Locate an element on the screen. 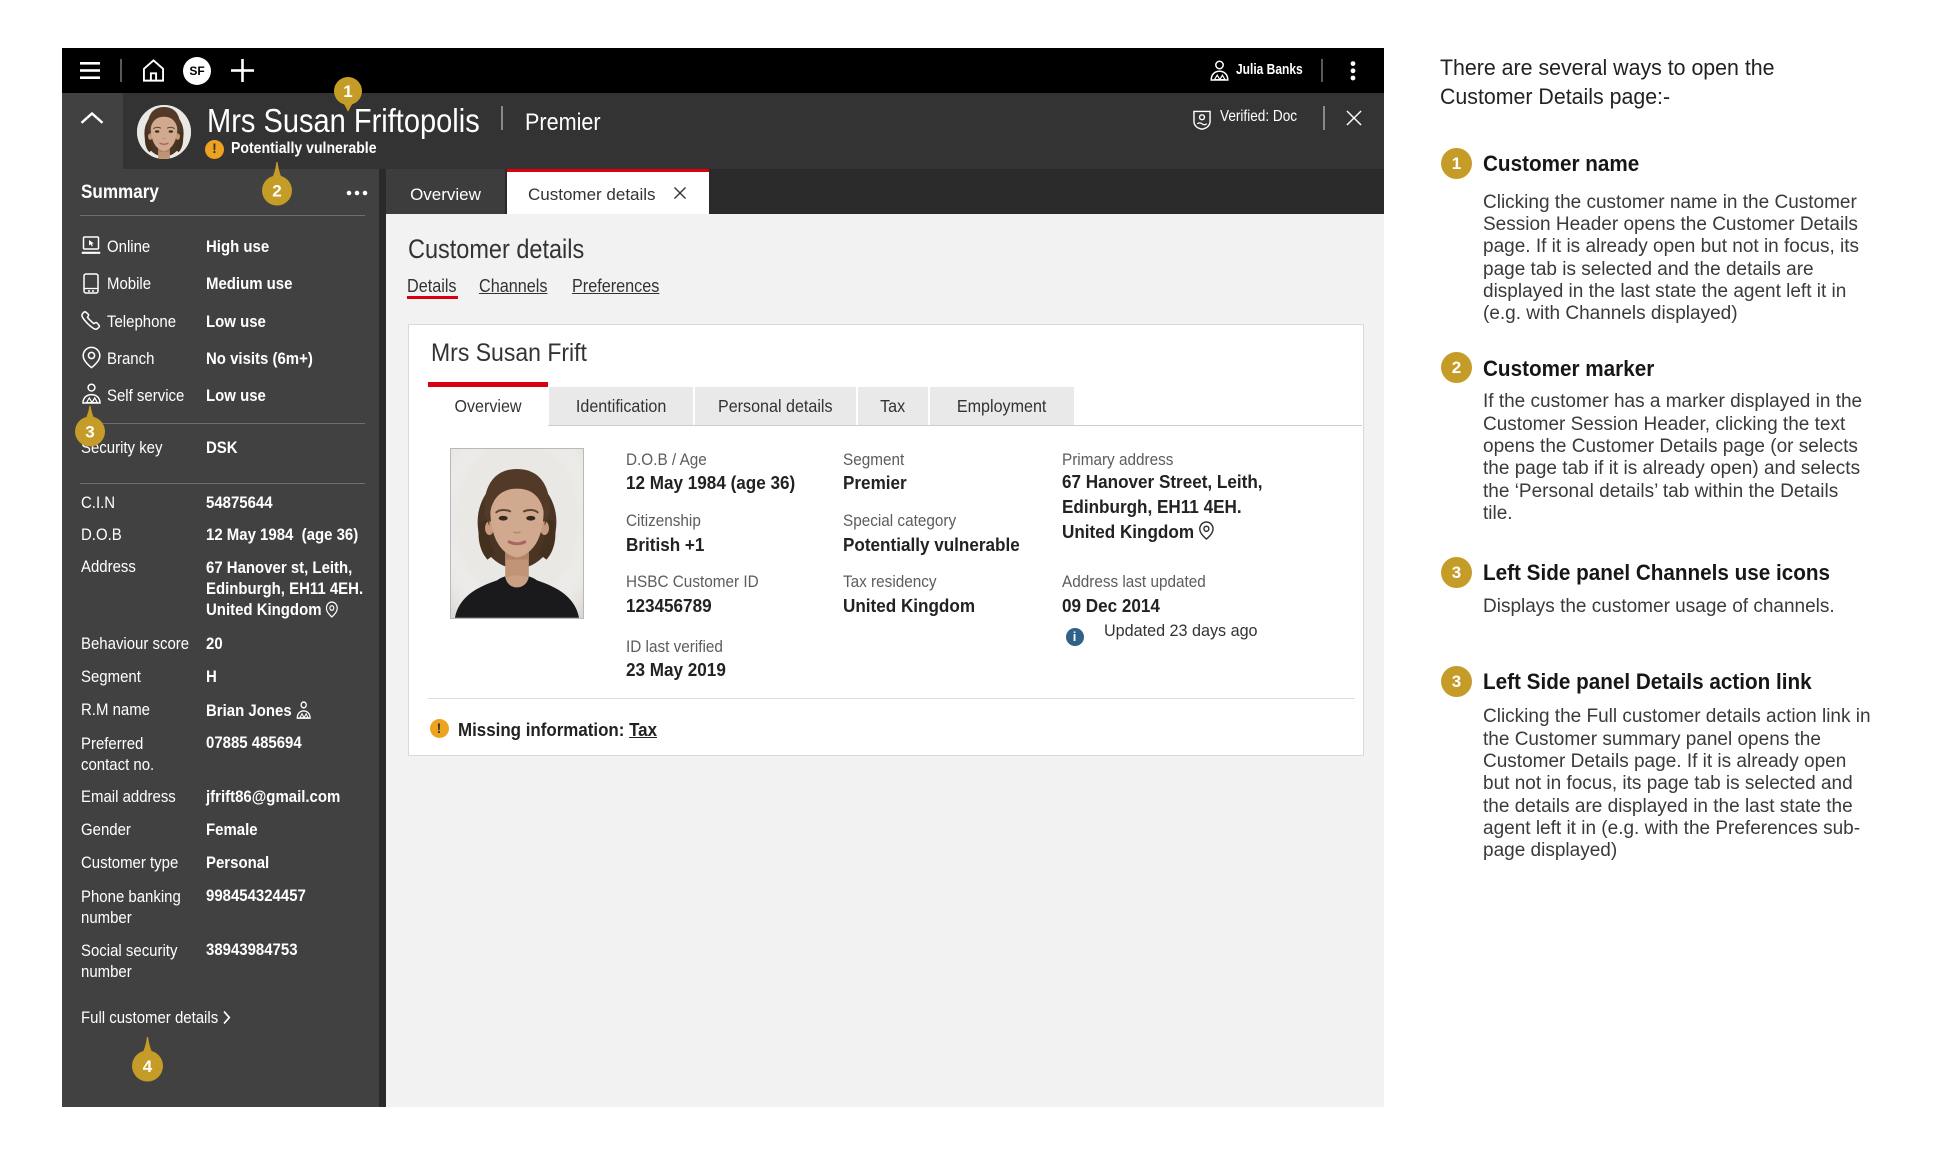 The width and height of the screenshot is (1945, 1156). svg-text: 1 is located at coordinates (347, 91).